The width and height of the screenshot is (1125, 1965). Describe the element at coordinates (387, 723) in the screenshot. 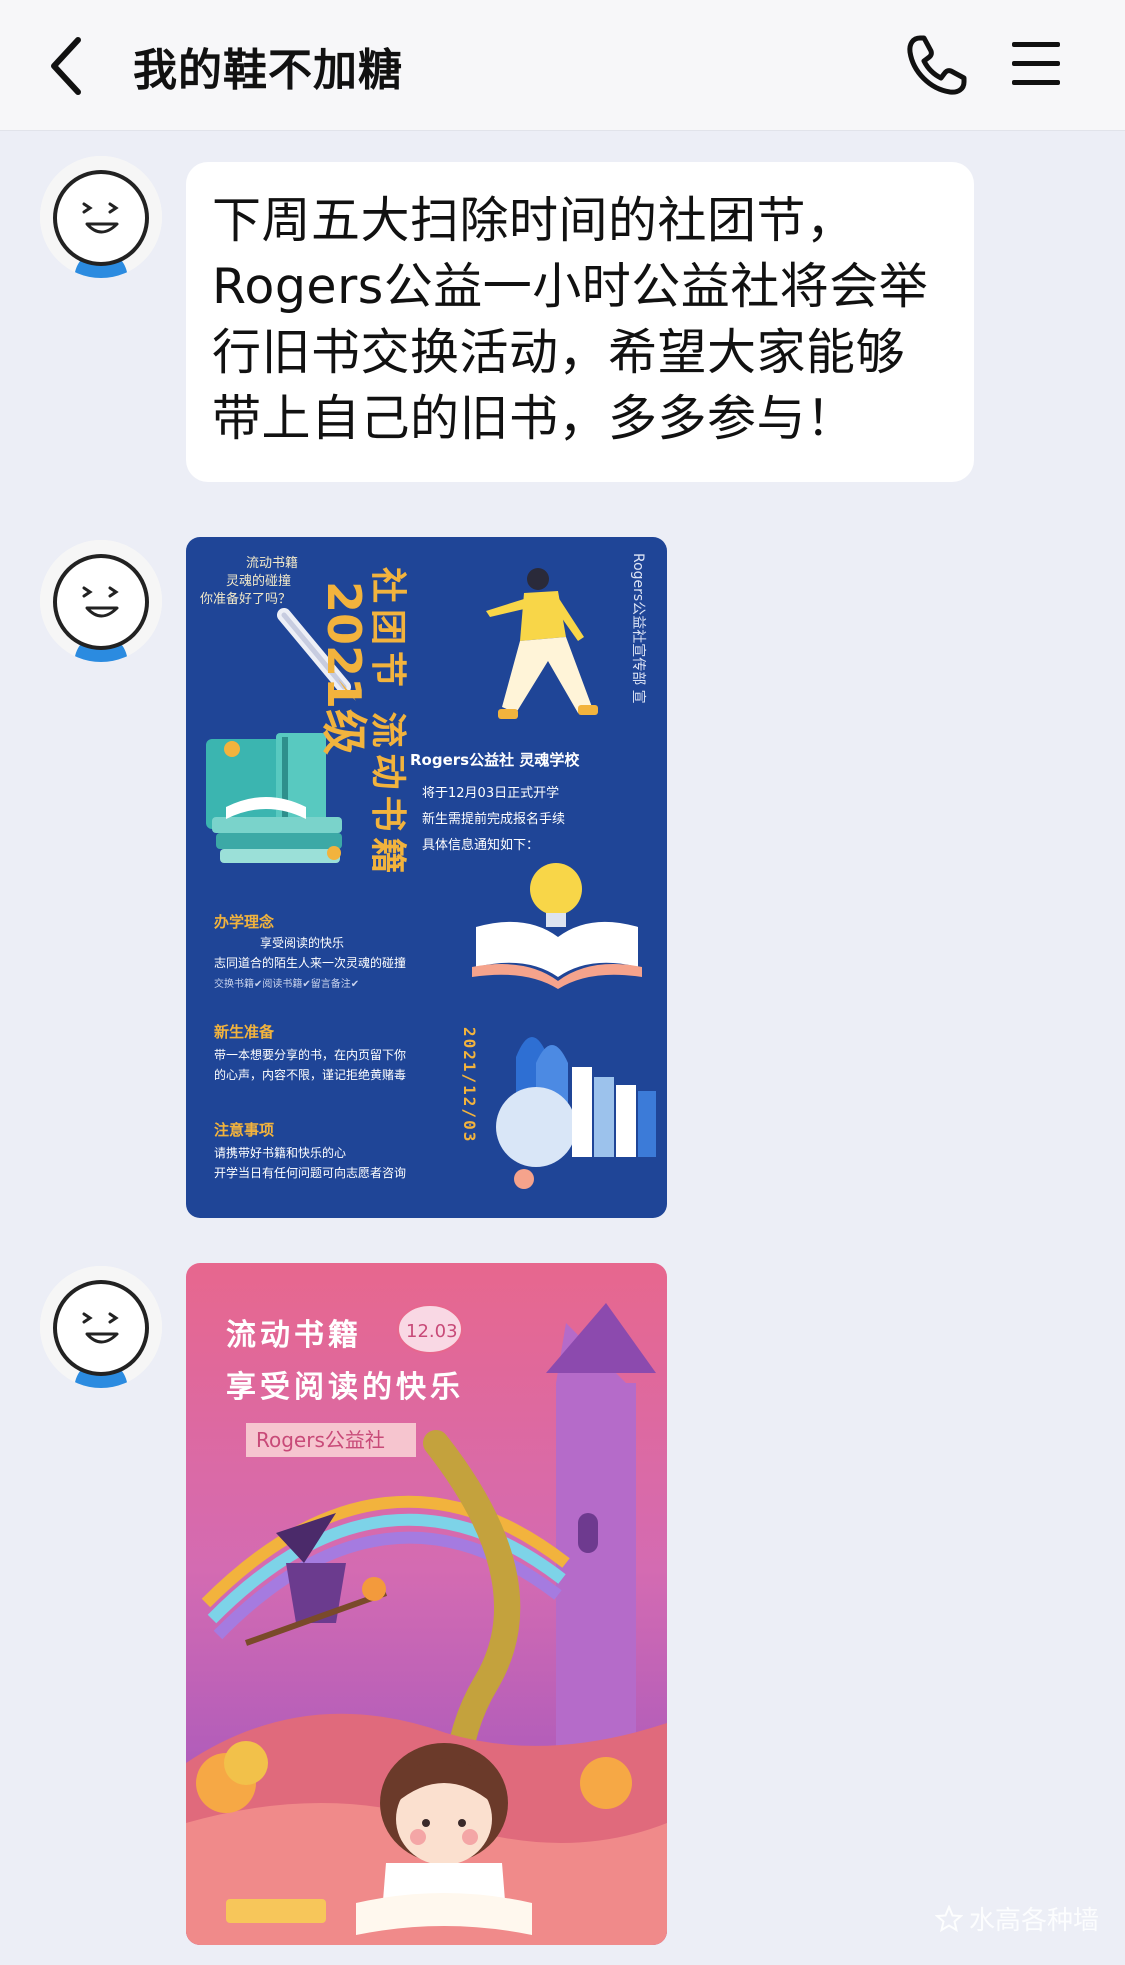

I see `poster-title: 社团节 流动书籍` at that location.